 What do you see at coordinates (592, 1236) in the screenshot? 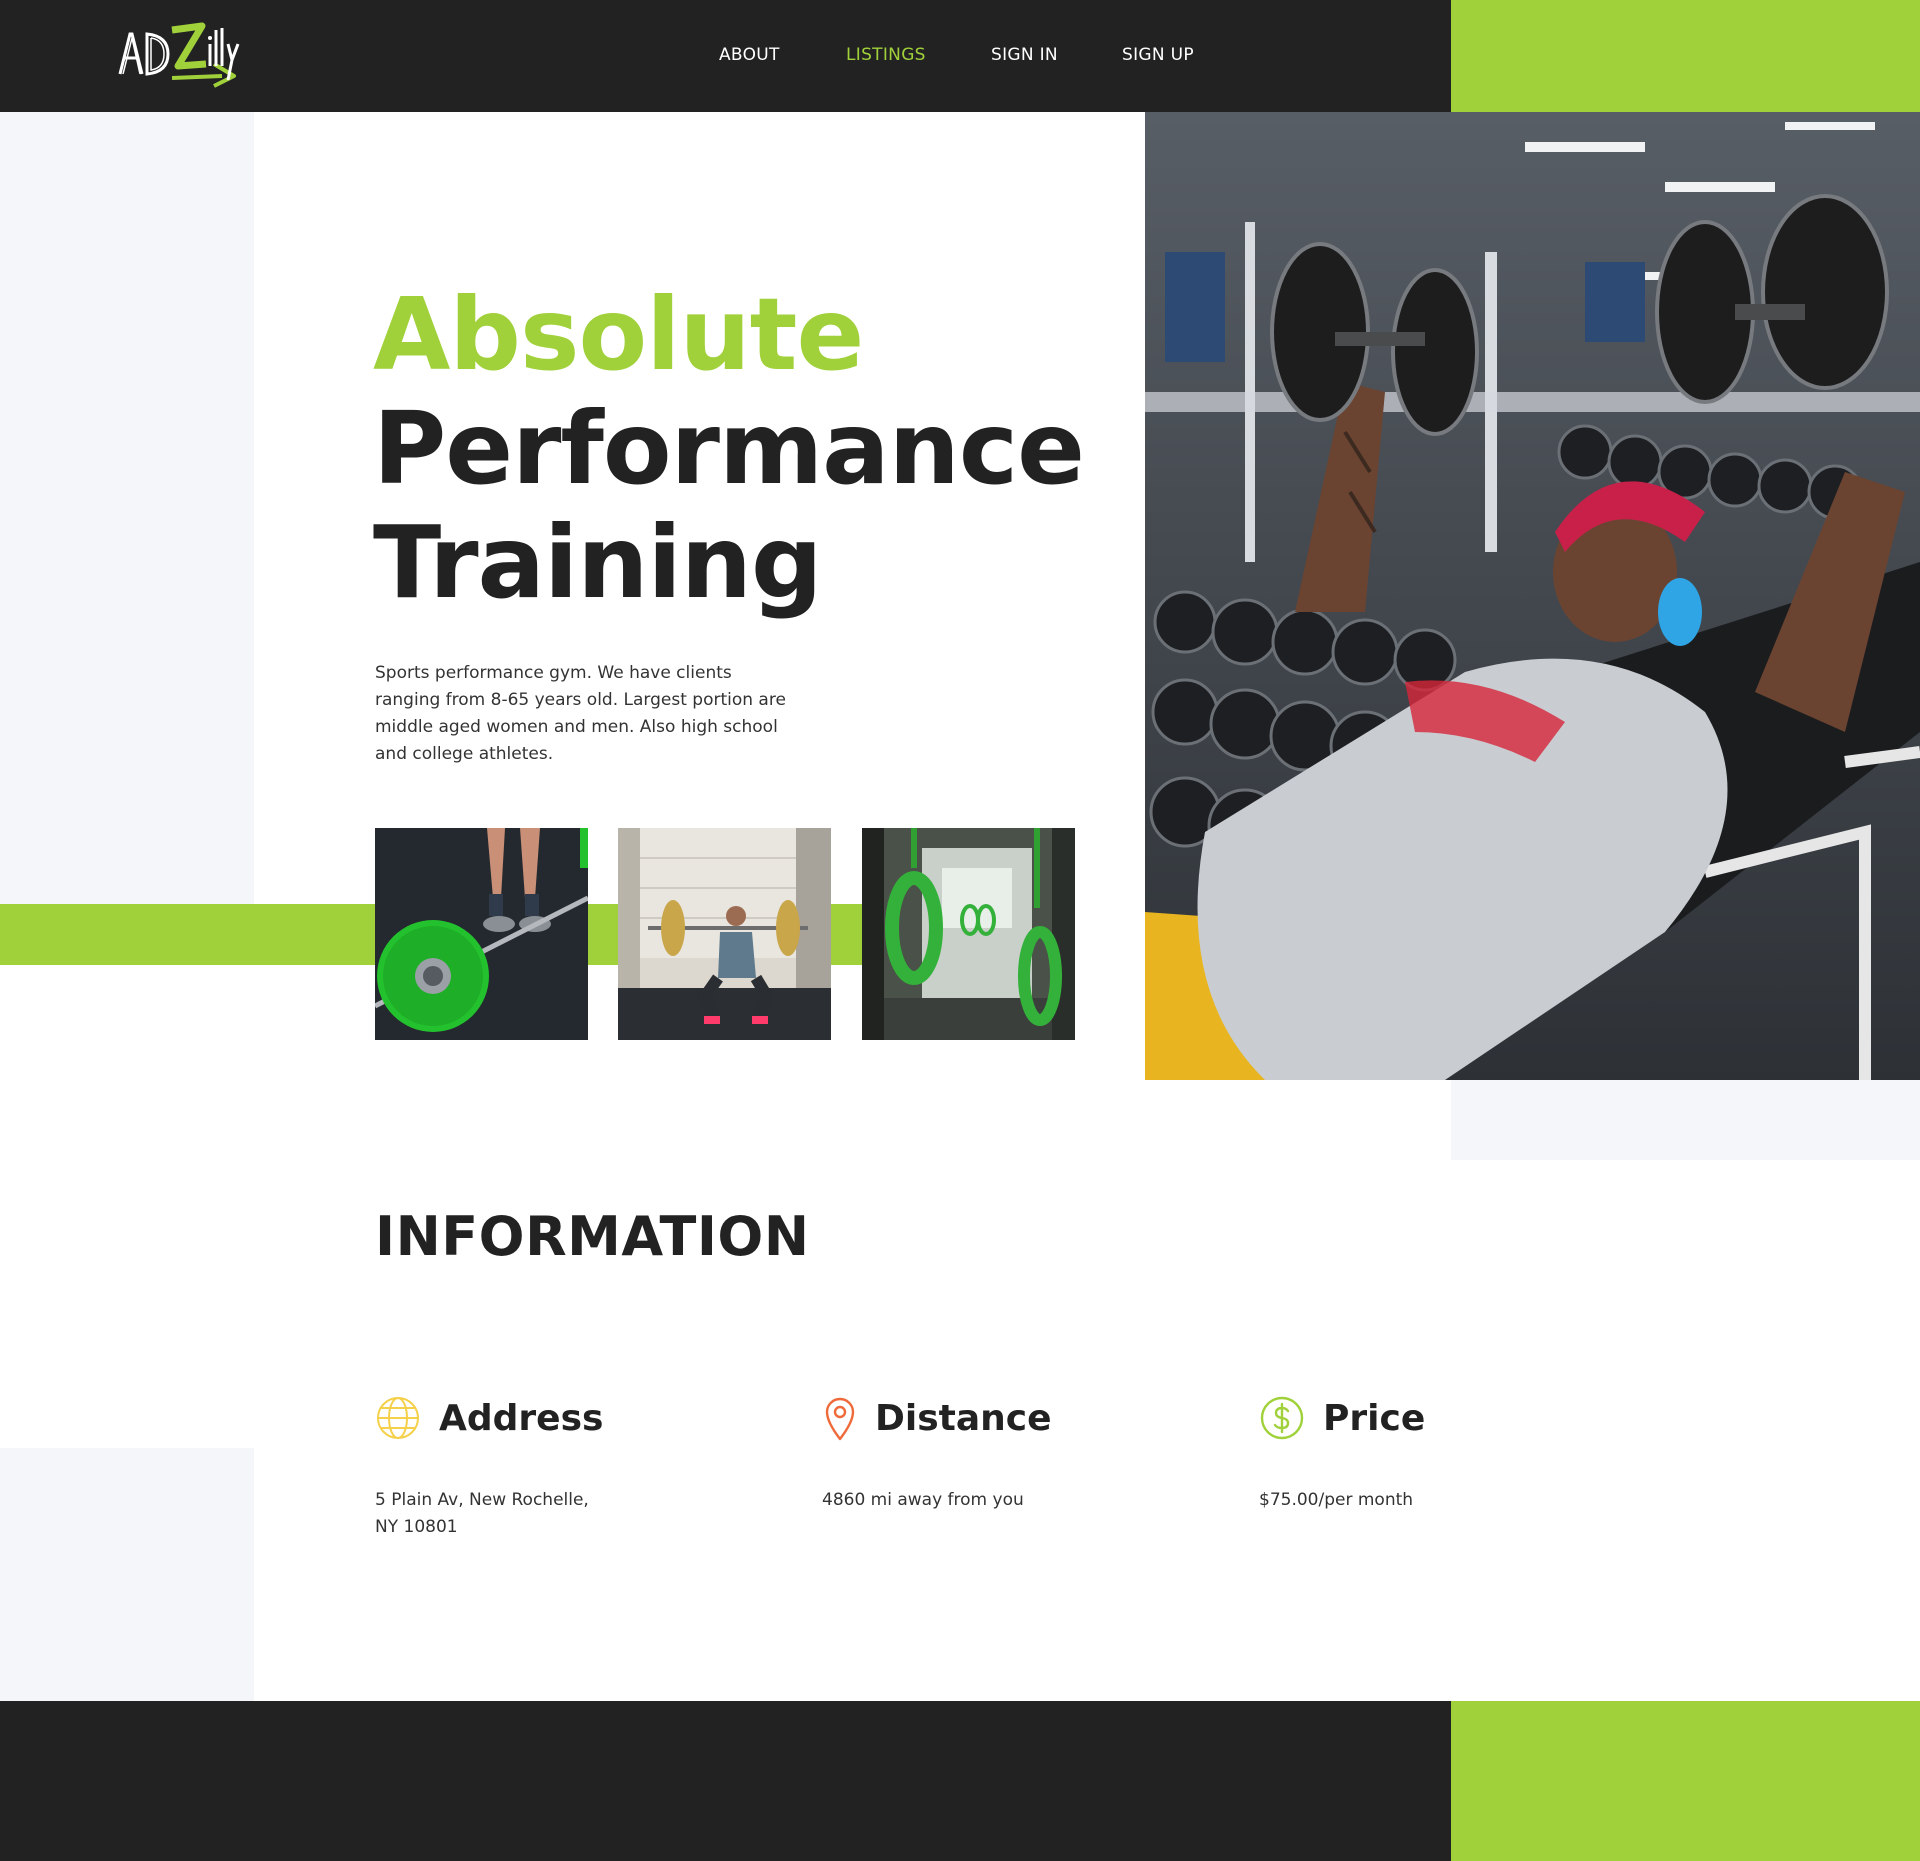
I see `information-heading: INFORMATION` at bounding box center [592, 1236].